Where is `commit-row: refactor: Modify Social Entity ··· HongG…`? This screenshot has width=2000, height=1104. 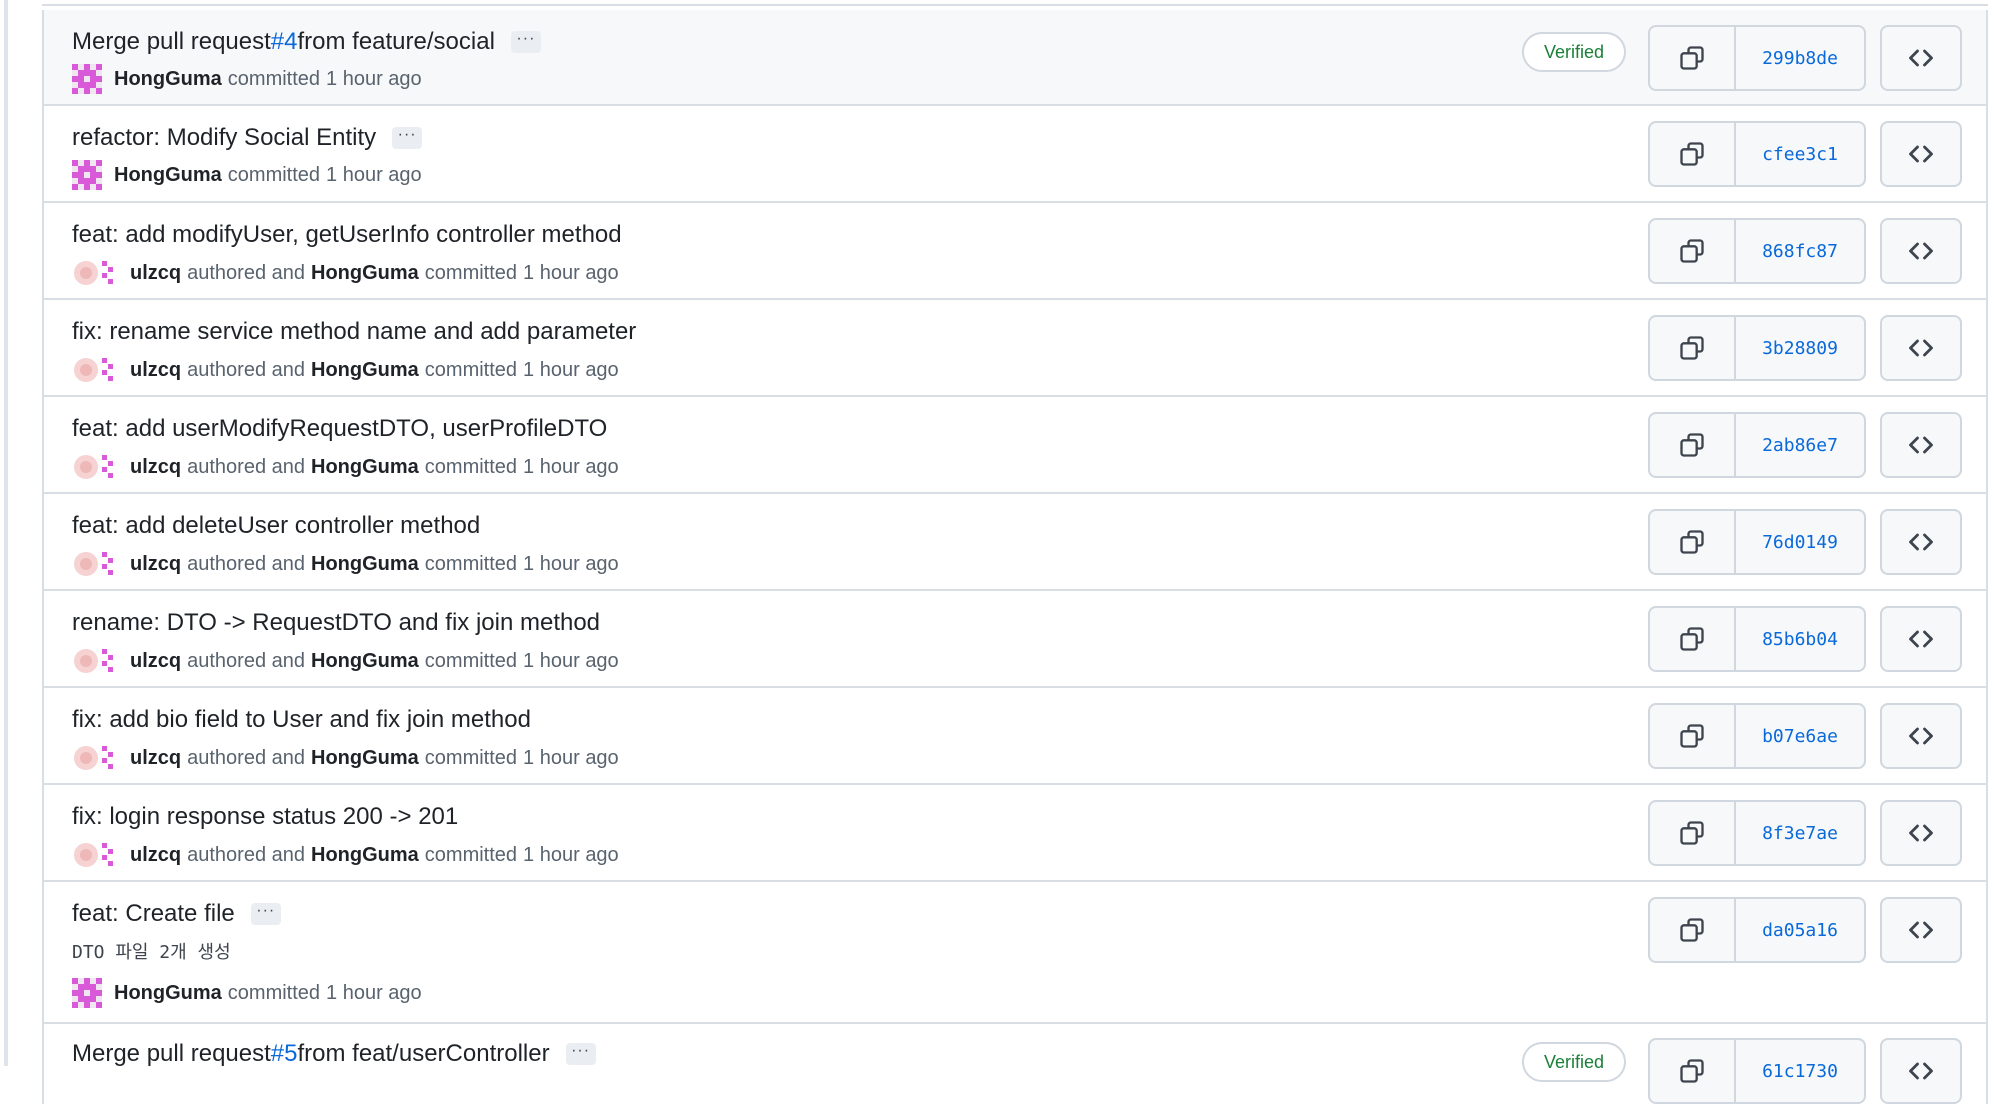 commit-row: refactor: Modify Social Entity ··· HongG… is located at coordinates (1015, 154).